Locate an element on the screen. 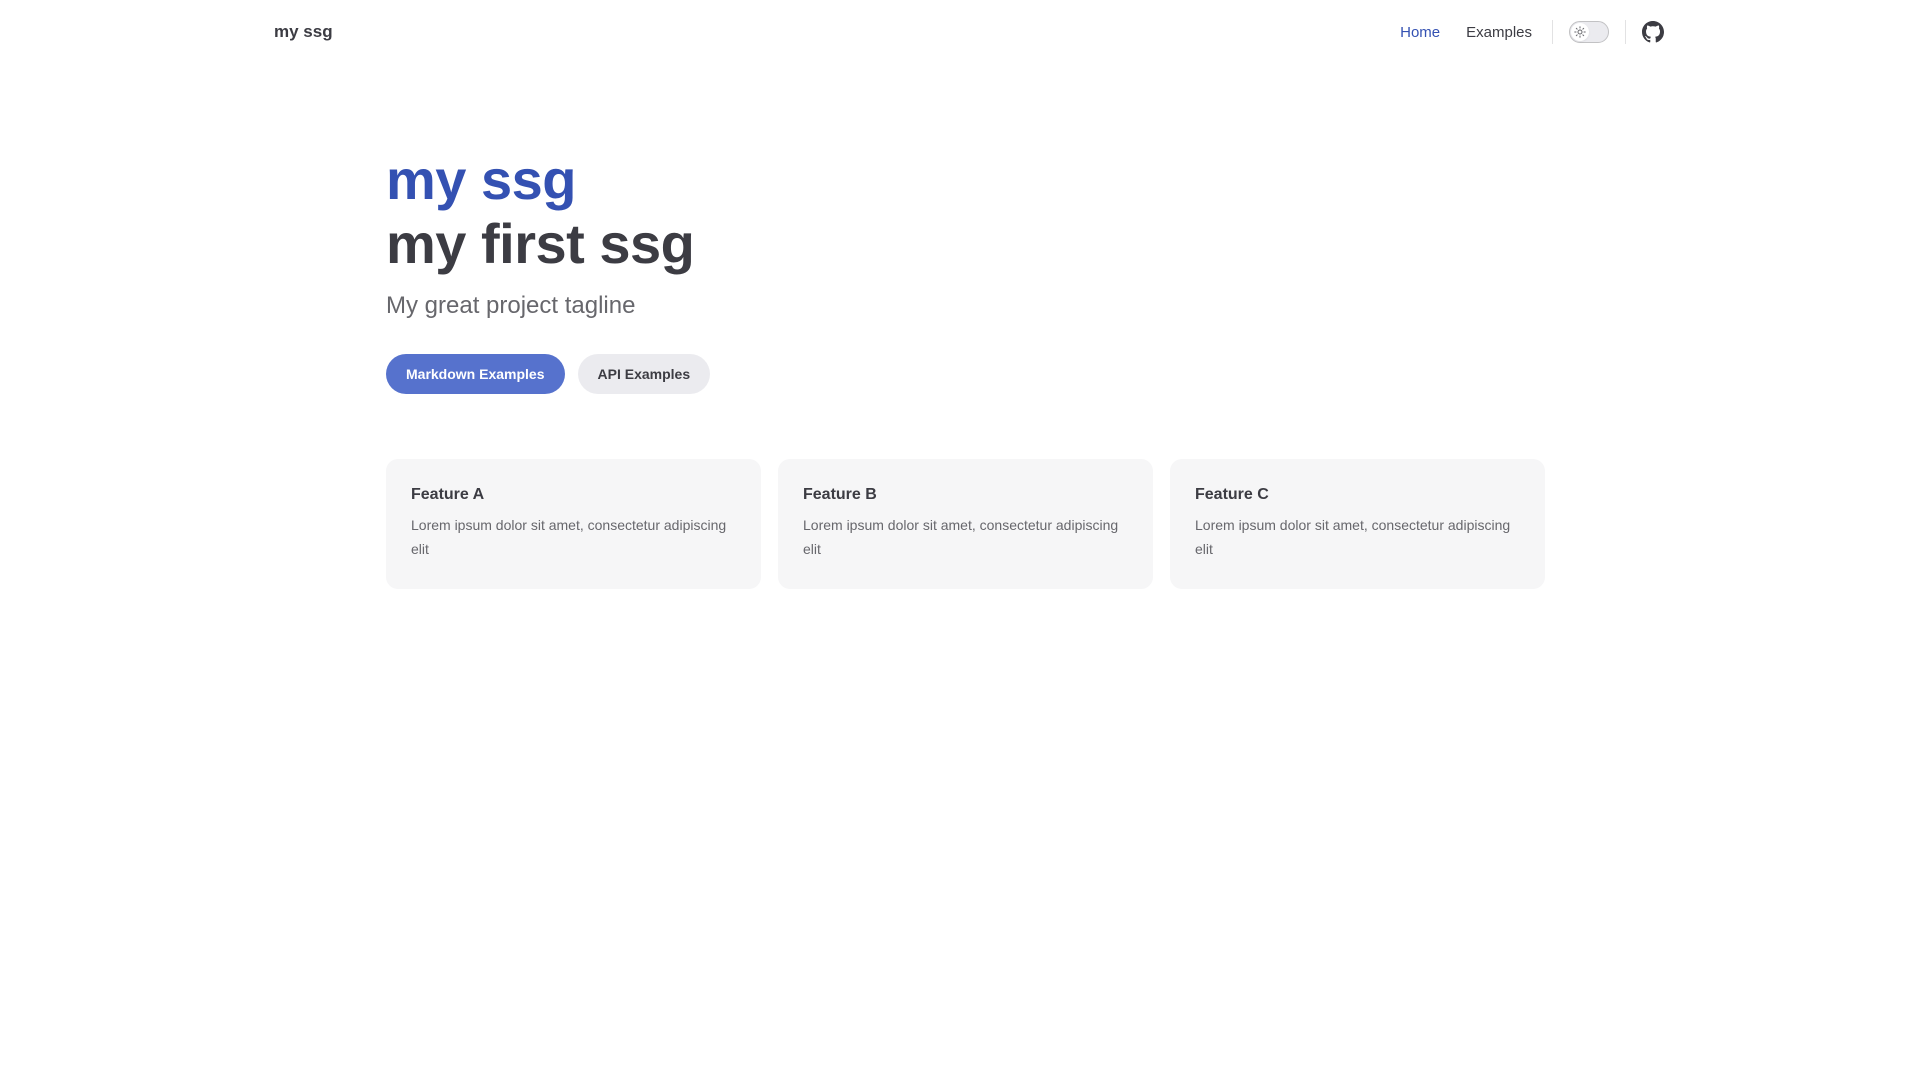 The height and width of the screenshot is (1080, 1920). hero-actions: Markdown Examples API Examples is located at coordinates (966, 374).